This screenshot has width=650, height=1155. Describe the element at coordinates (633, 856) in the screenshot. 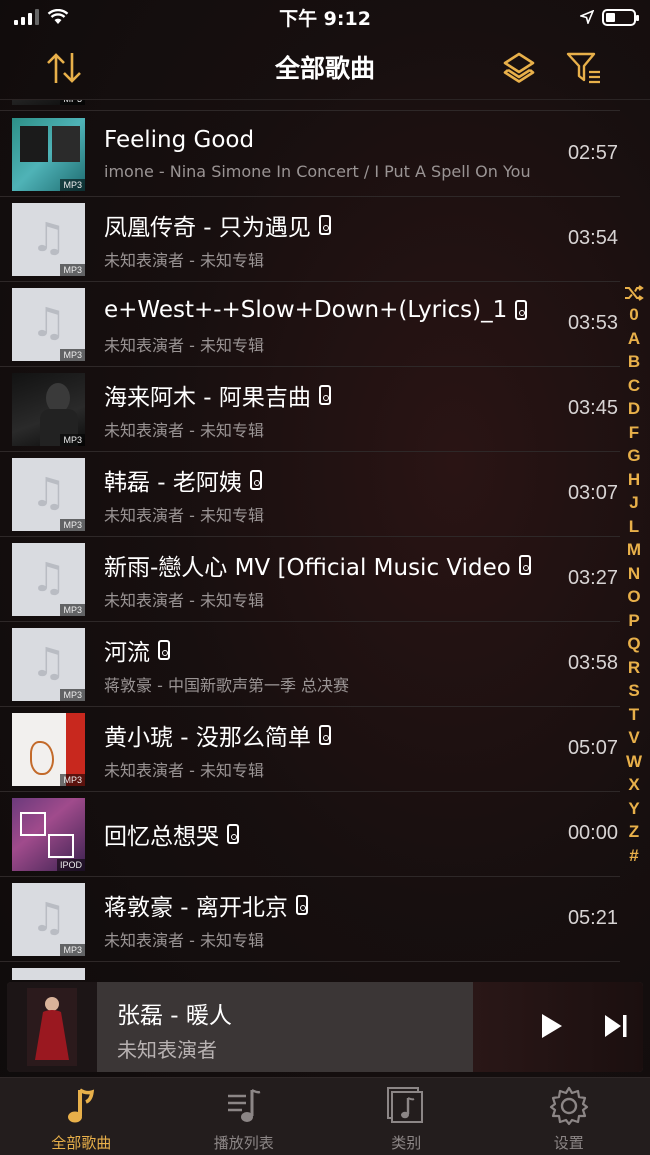

I see `index-letter: #` at that location.